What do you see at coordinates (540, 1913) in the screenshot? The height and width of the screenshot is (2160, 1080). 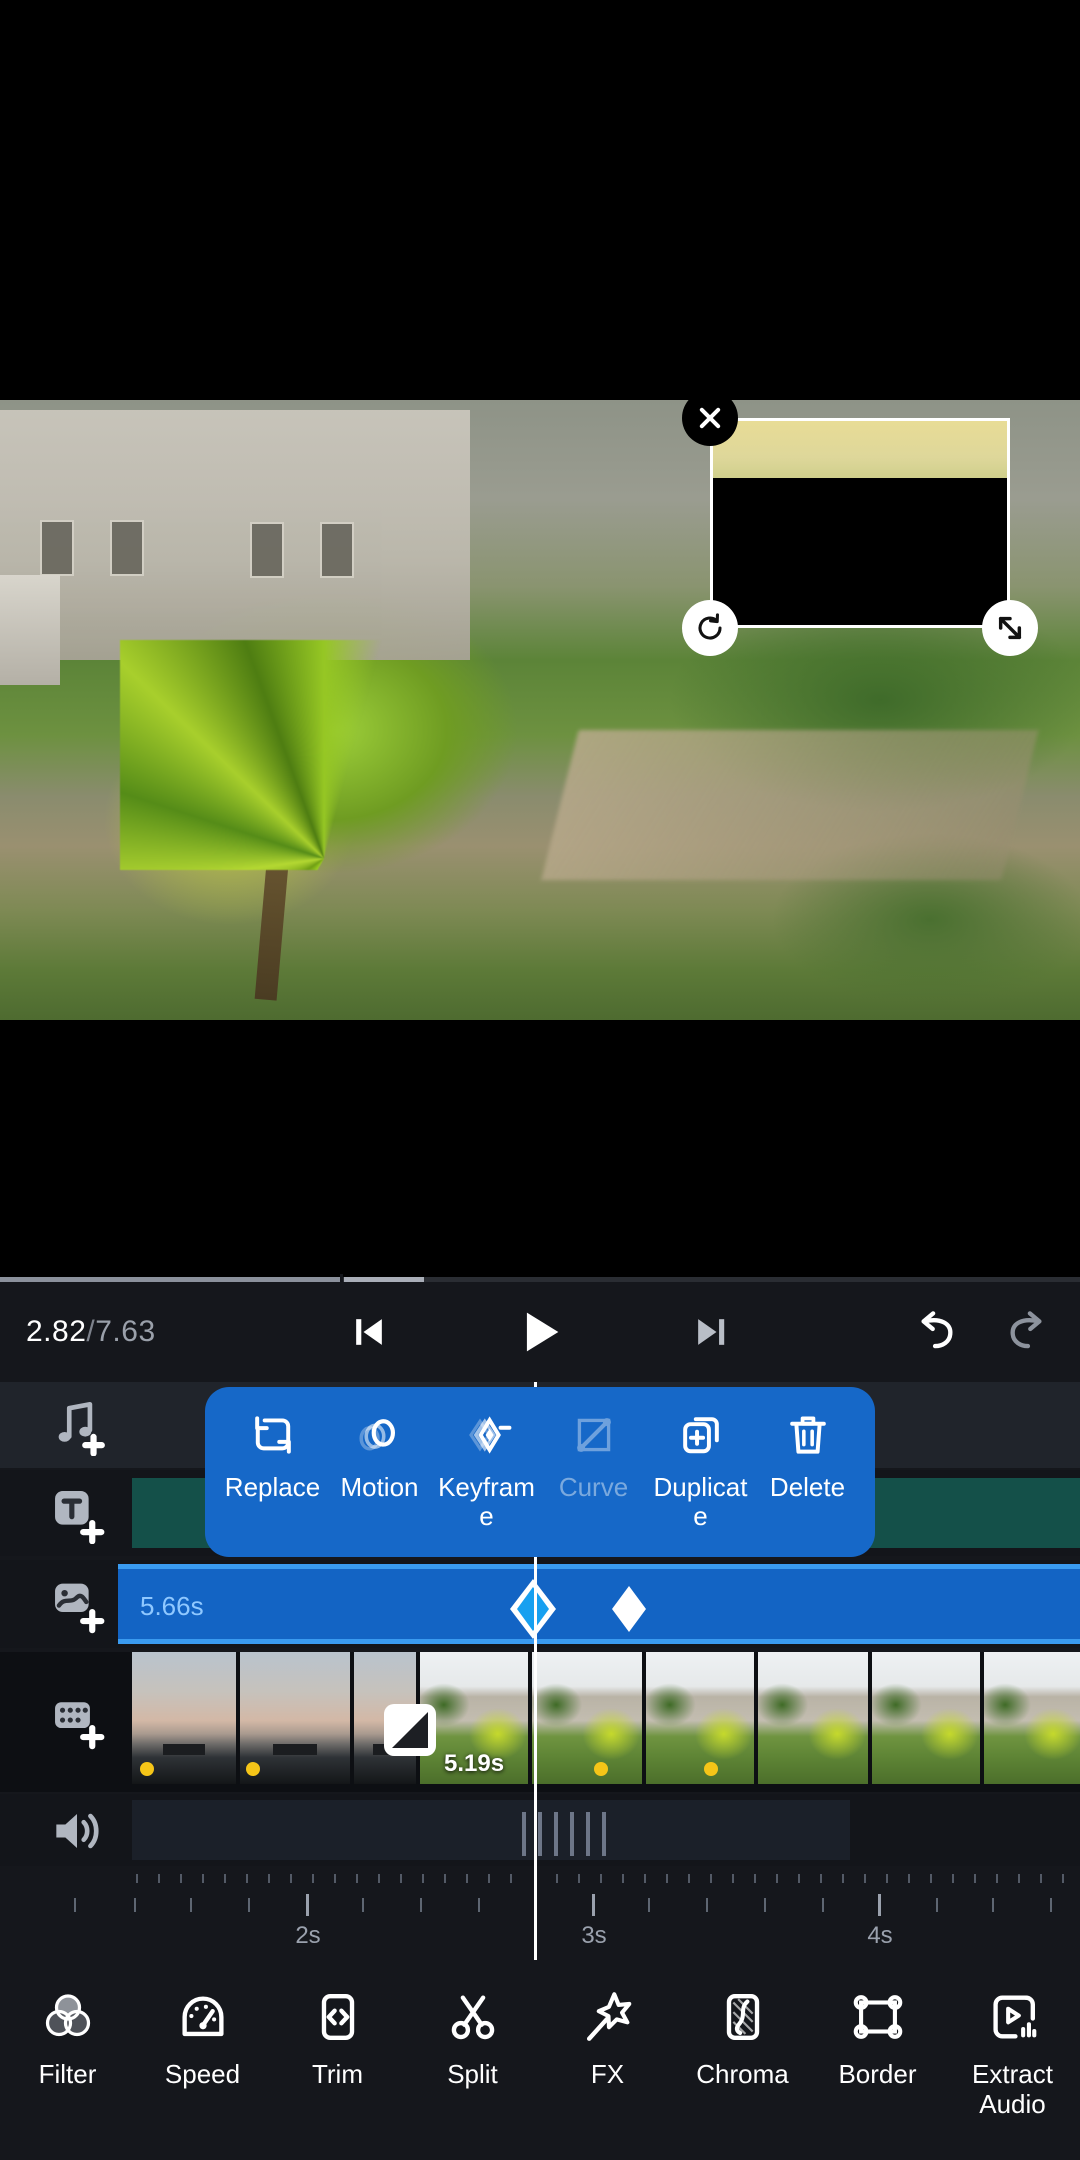 I see `time-ruler: 2s 3s 4s` at bounding box center [540, 1913].